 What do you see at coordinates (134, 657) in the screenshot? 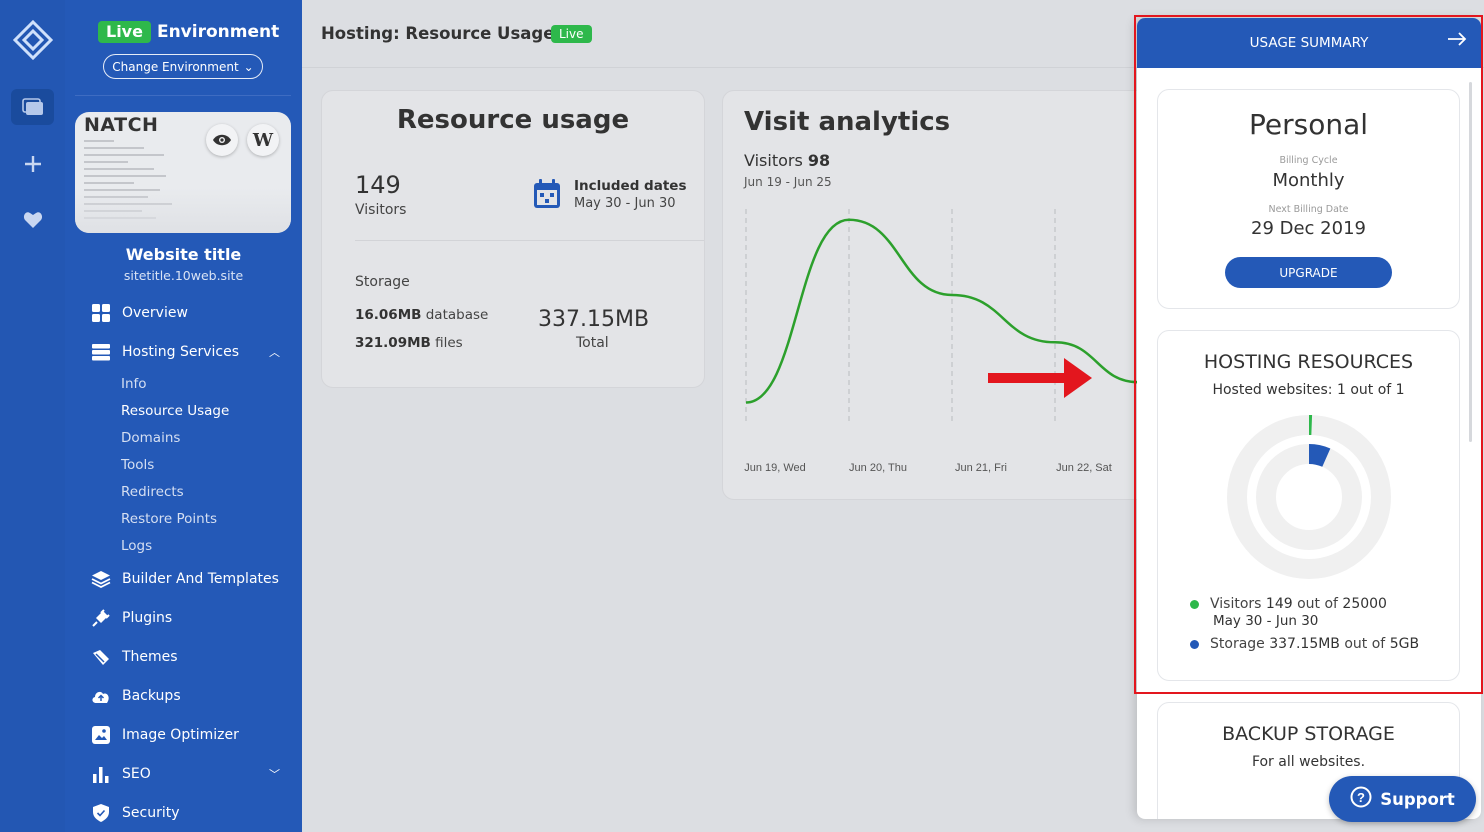
I see `sidebar-item-themes: Themes` at bounding box center [134, 657].